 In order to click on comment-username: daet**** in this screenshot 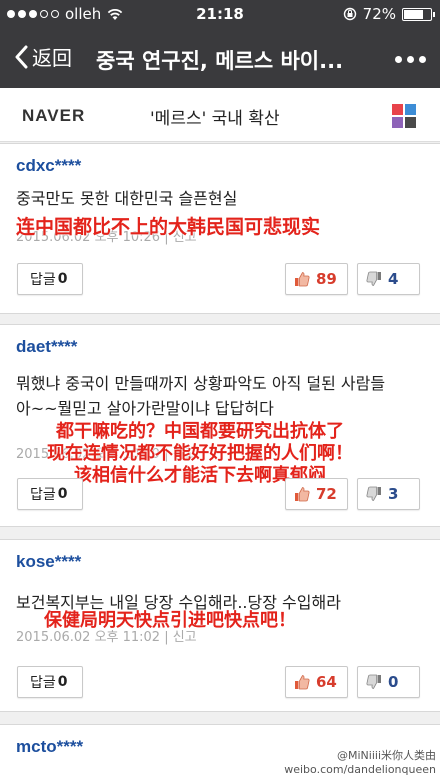, I will do `click(46, 347)`.